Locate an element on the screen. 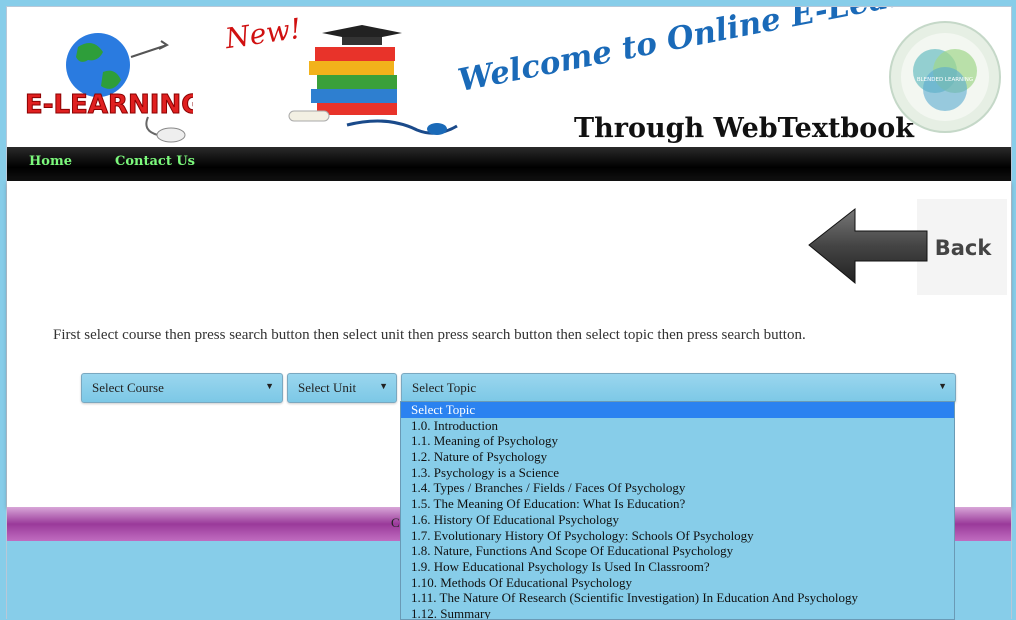 Image resolution: width=1016 pixels, height=620 pixels. back-button: Back is located at coordinates (907, 247).